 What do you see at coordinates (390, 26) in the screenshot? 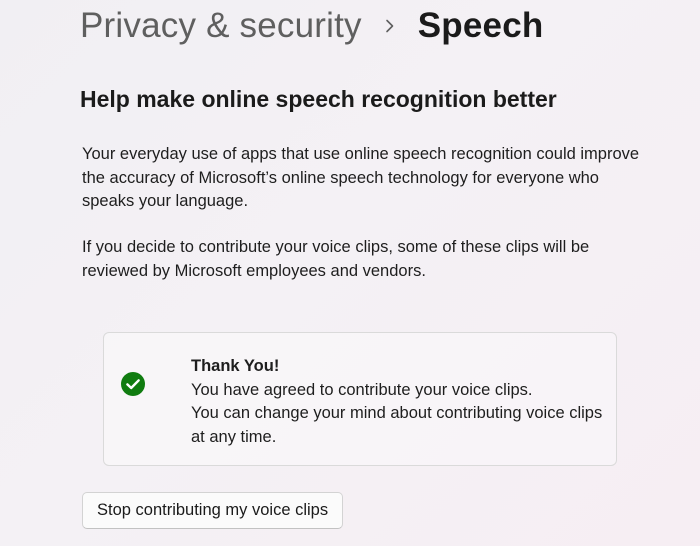
I see `chevron-right-icon` at bounding box center [390, 26].